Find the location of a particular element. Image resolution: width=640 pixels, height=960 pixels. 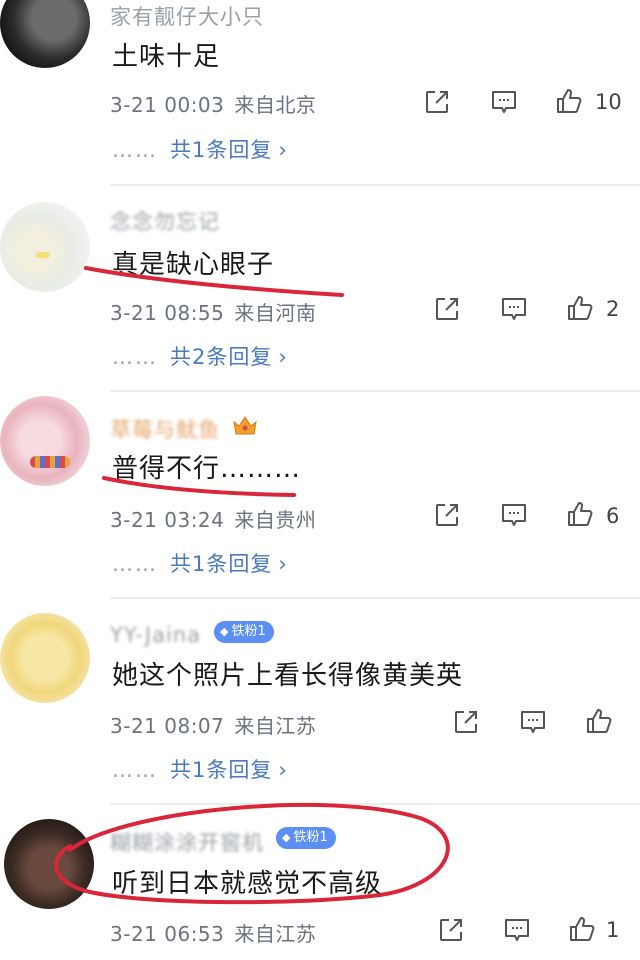

like-count: 6 is located at coordinates (613, 516).